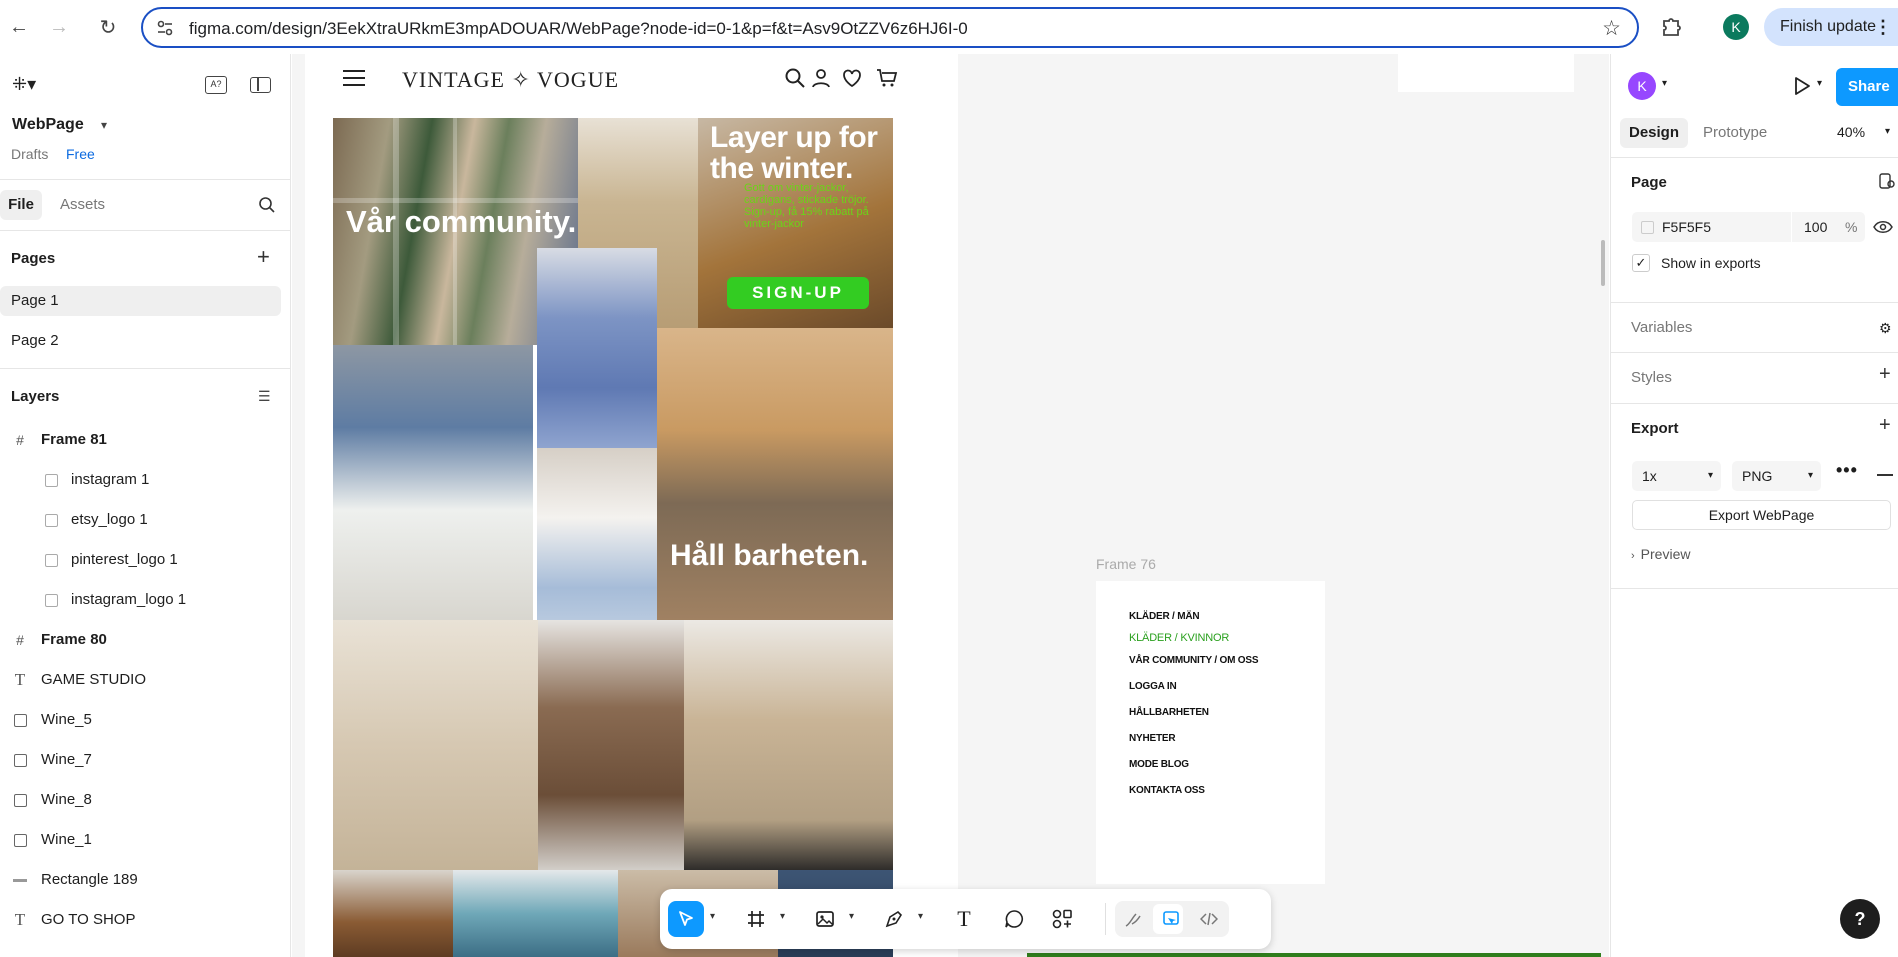 This screenshot has width=1898, height=957. I want to click on help-button: ?, so click(1860, 919).